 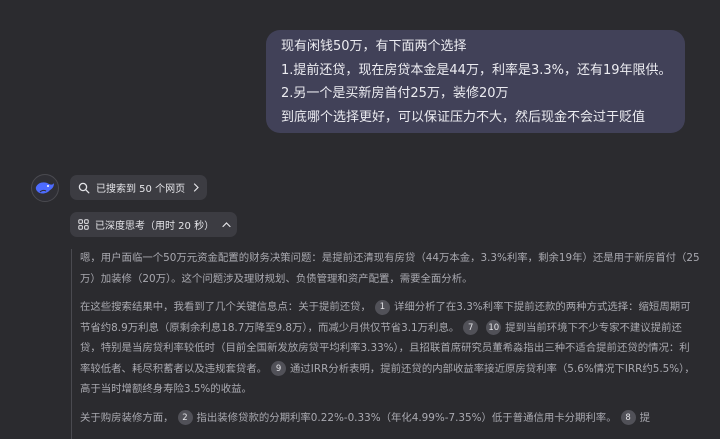 What do you see at coordinates (127, 417) in the screenshot?
I see `thinking-text: 关于购房装修方面，` at bounding box center [127, 417].